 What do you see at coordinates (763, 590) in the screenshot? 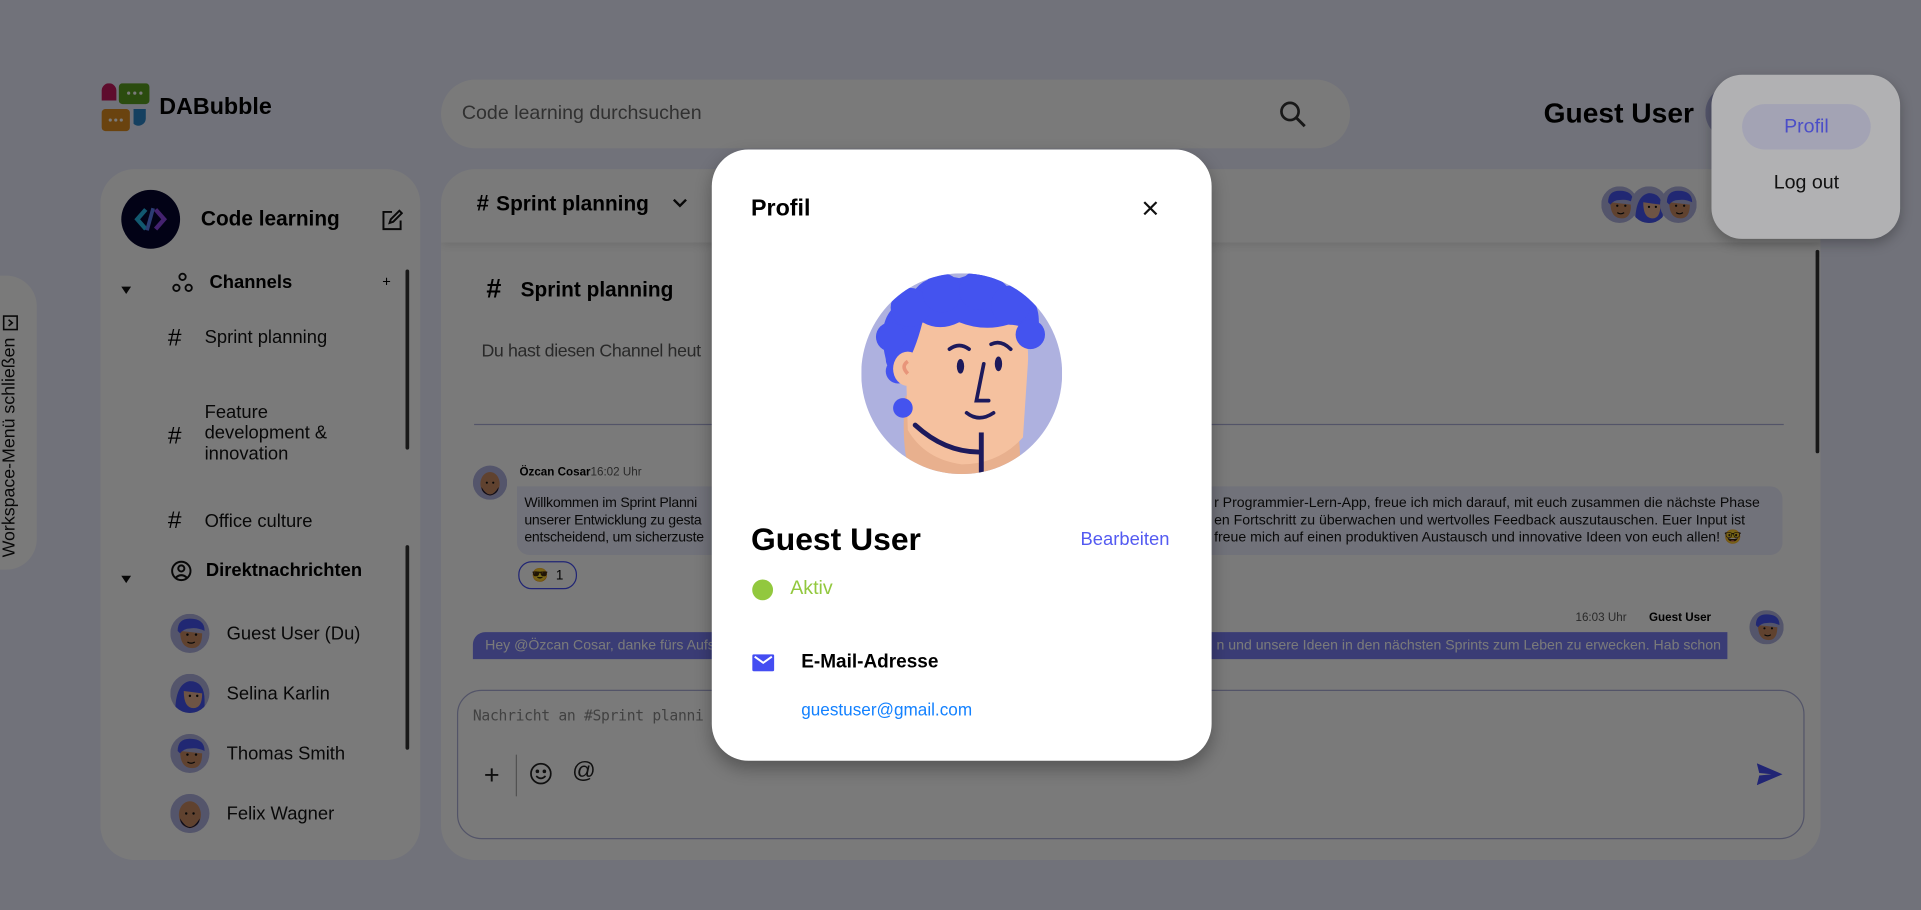
I see `status-dot` at bounding box center [763, 590].